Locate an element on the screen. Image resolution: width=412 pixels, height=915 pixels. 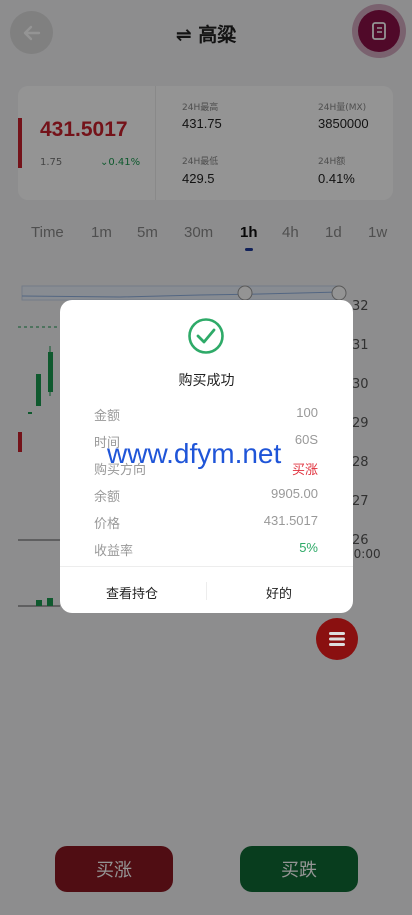
menu-icon is located at coordinates (337, 639).